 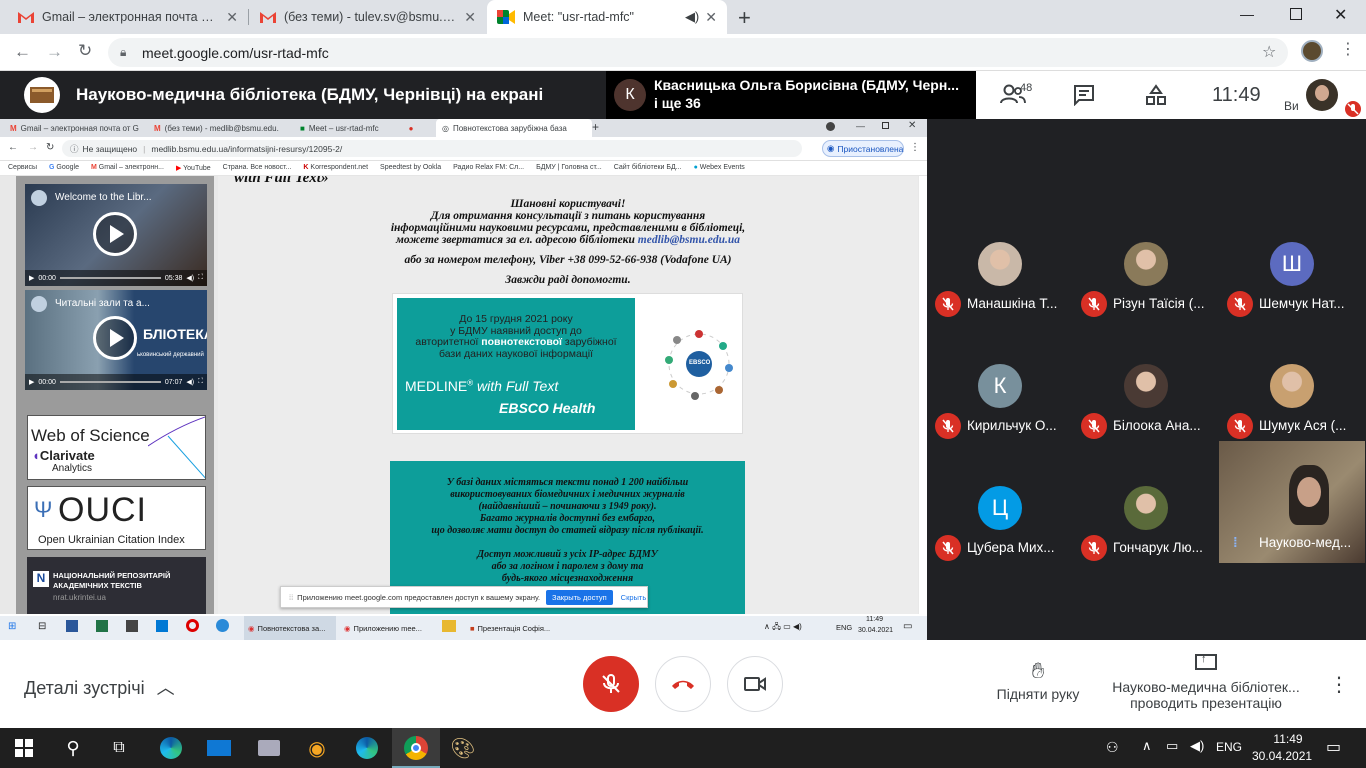 What do you see at coordinates (119, 748) in the screenshot?
I see `task-view-icon: ⧉` at bounding box center [119, 748].